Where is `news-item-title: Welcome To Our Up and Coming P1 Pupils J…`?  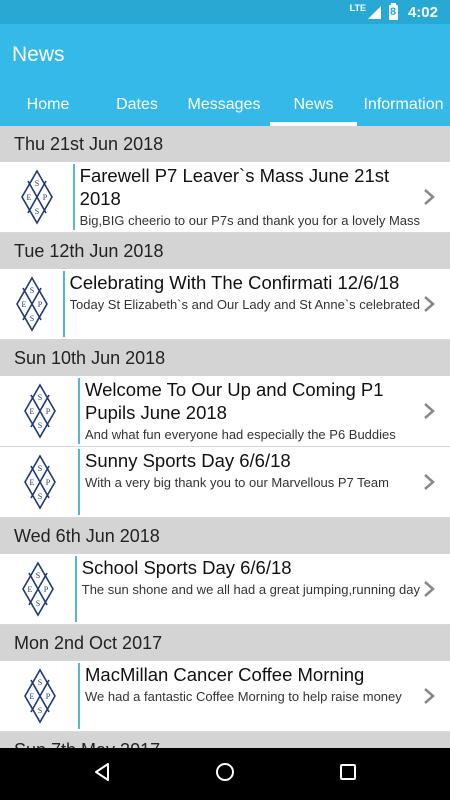 news-item-title: Welcome To Our Up and Coming P1 Pupils J… is located at coordinates (234, 401).